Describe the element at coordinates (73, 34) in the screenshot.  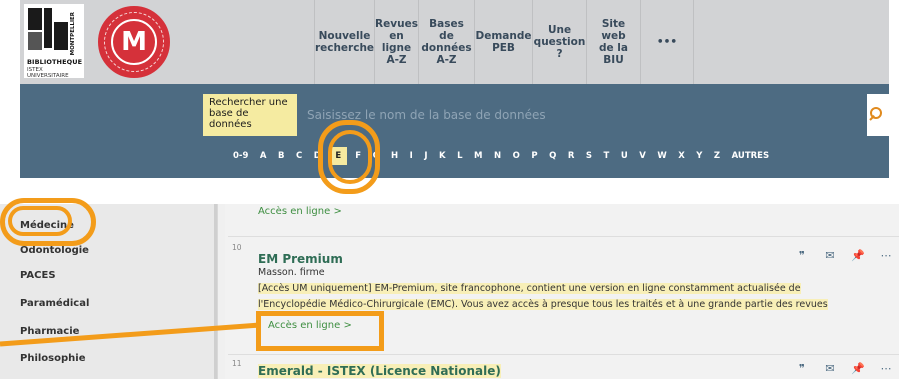
I see `logo-vertical-text: MONTPELLIER` at that location.